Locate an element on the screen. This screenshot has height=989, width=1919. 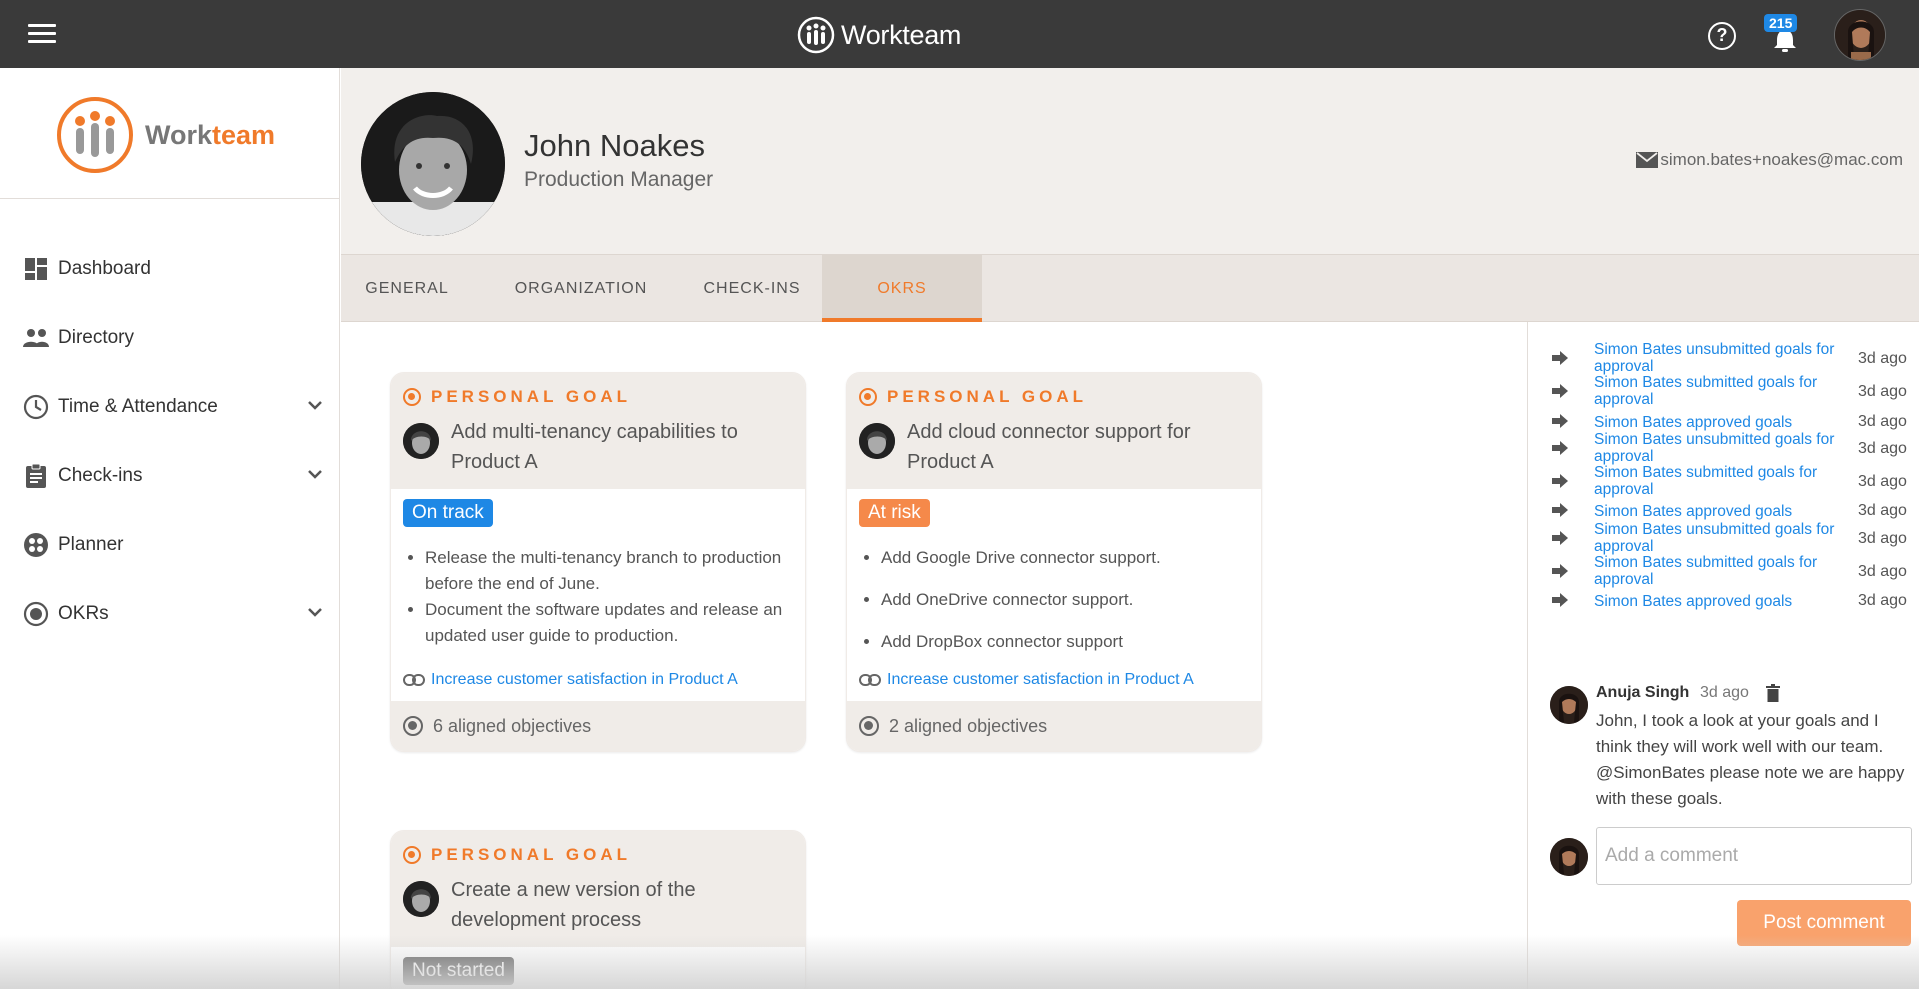
aligned-count: 6 aligned objectives is located at coordinates (512, 725).